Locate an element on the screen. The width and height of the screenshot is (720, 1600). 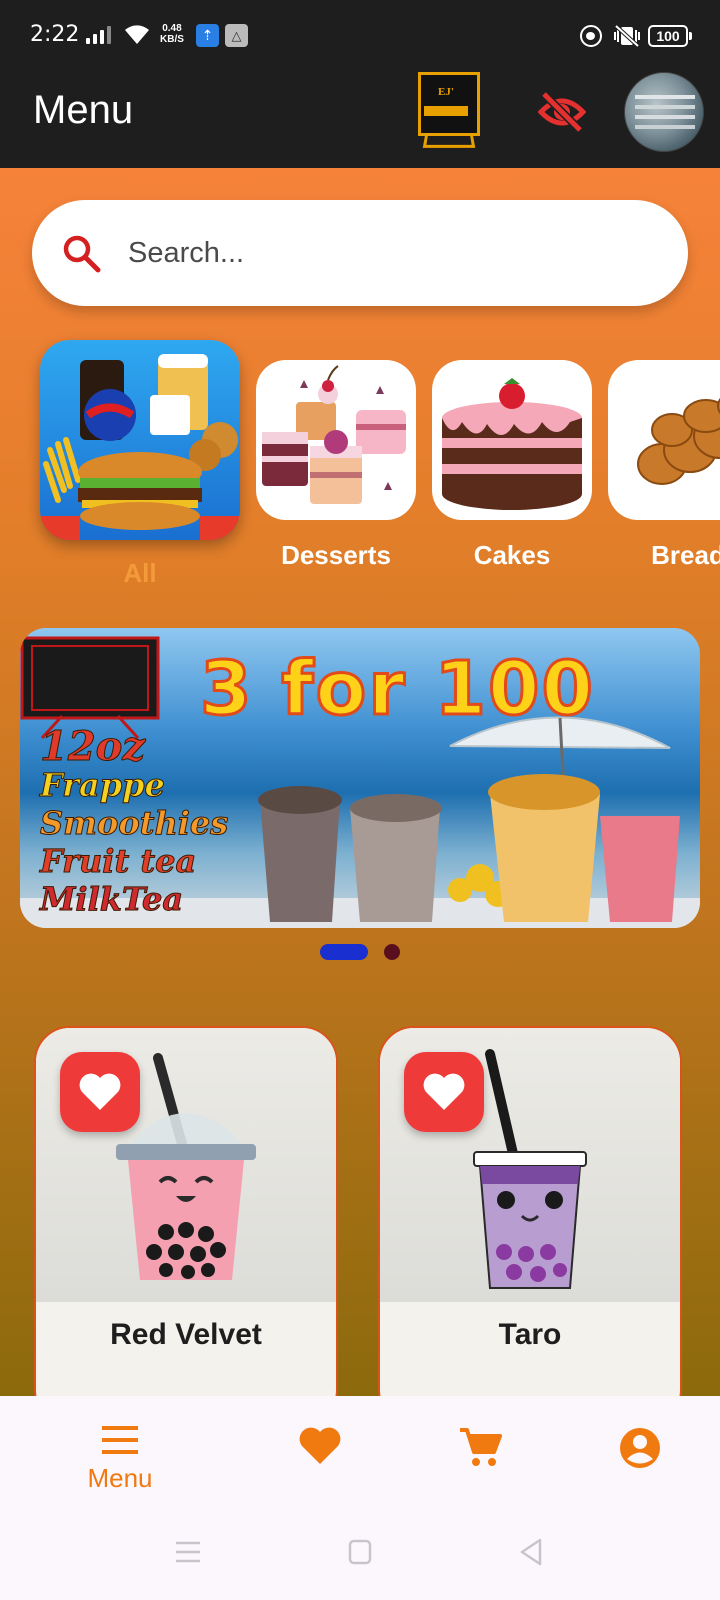
category-label: Desserts is located at coordinates (336, 555).